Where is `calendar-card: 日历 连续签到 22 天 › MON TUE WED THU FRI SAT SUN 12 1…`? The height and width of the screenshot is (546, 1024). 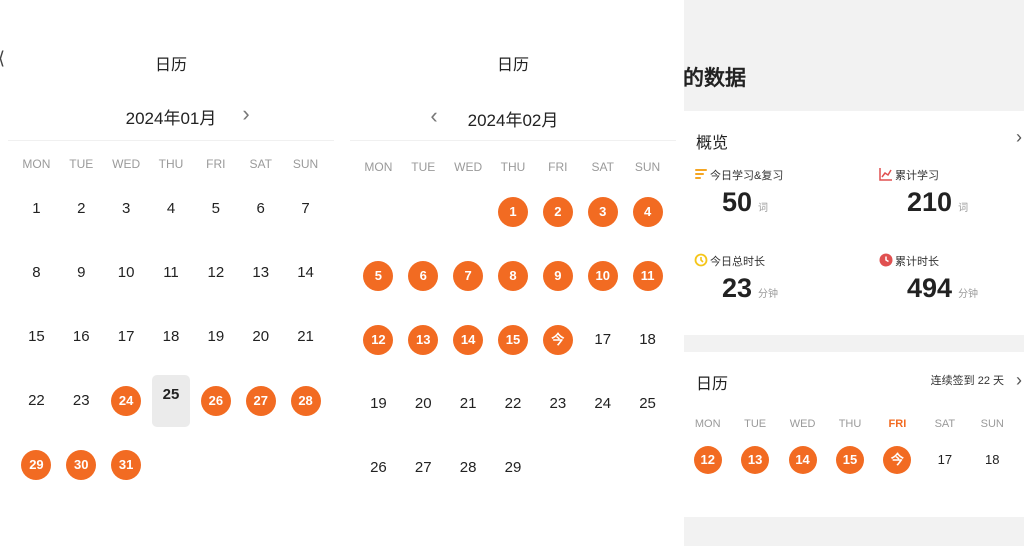 calendar-card: 日历 连续签到 22 天 › MON TUE WED THU FRI SAT SUN 12 1… is located at coordinates (854, 434).